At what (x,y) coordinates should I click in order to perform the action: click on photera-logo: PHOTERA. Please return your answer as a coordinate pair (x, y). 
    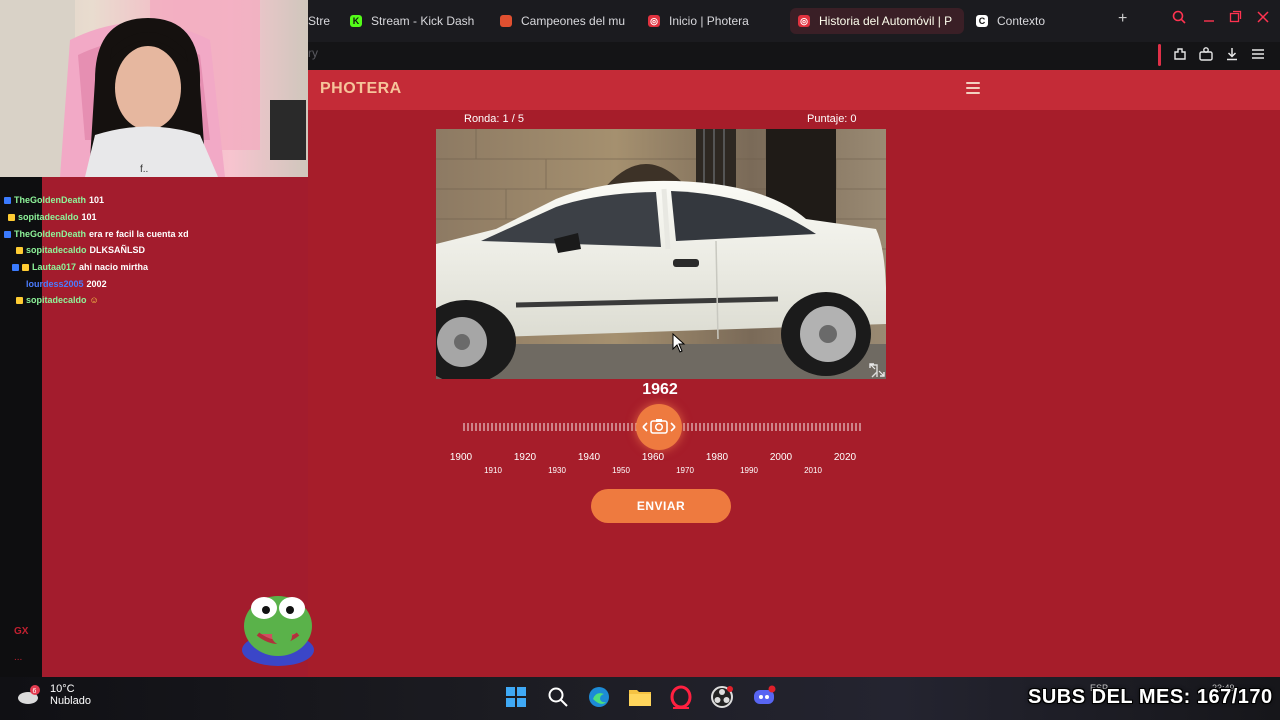
    Looking at the image, I should click on (361, 89).